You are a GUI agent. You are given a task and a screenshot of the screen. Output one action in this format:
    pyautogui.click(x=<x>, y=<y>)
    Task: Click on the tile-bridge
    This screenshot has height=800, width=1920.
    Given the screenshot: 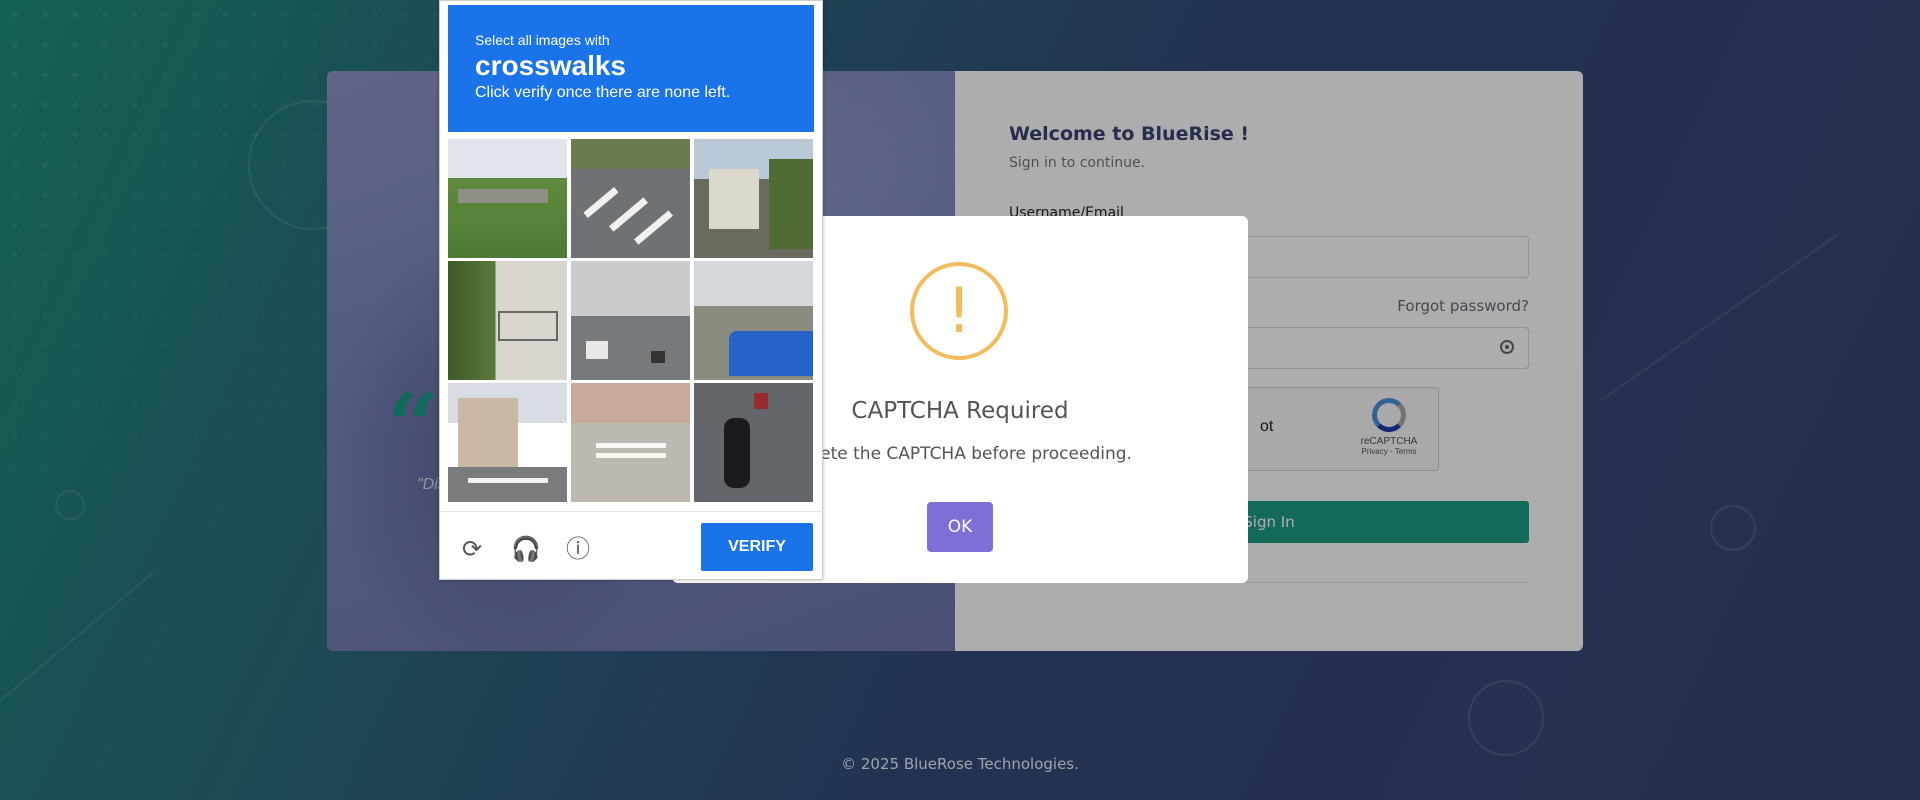 What is the action you would take?
    pyautogui.click(x=503, y=196)
    